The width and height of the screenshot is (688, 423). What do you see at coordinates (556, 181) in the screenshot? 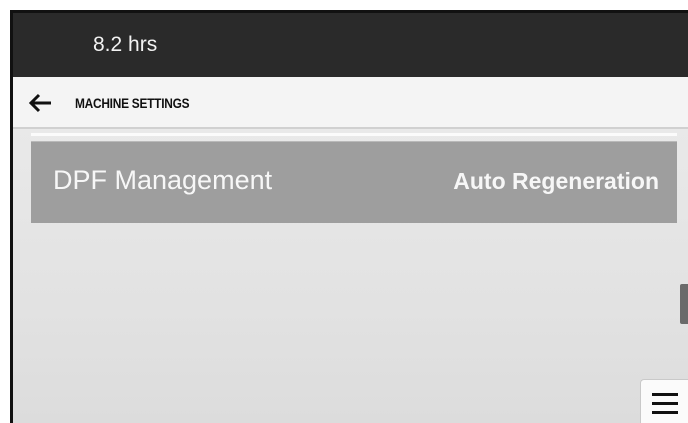
I see `setting-value: Auto Regeneration` at bounding box center [556, 181].